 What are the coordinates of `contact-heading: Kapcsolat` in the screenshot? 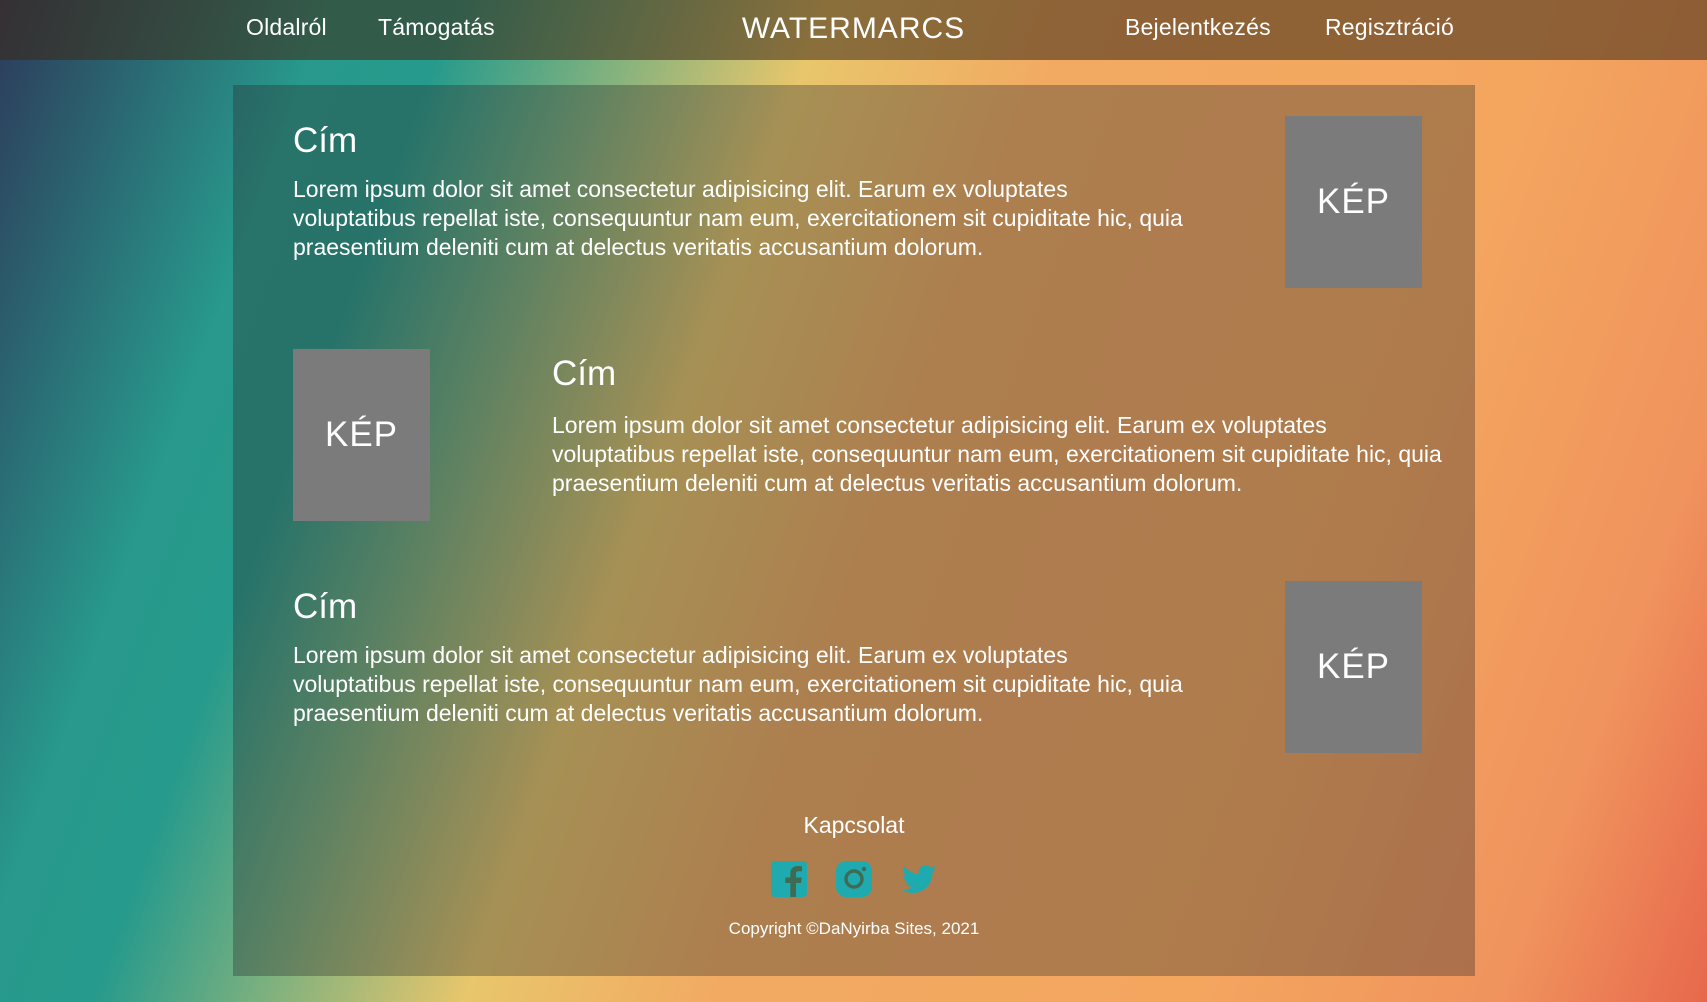 It's located at (854, 825).